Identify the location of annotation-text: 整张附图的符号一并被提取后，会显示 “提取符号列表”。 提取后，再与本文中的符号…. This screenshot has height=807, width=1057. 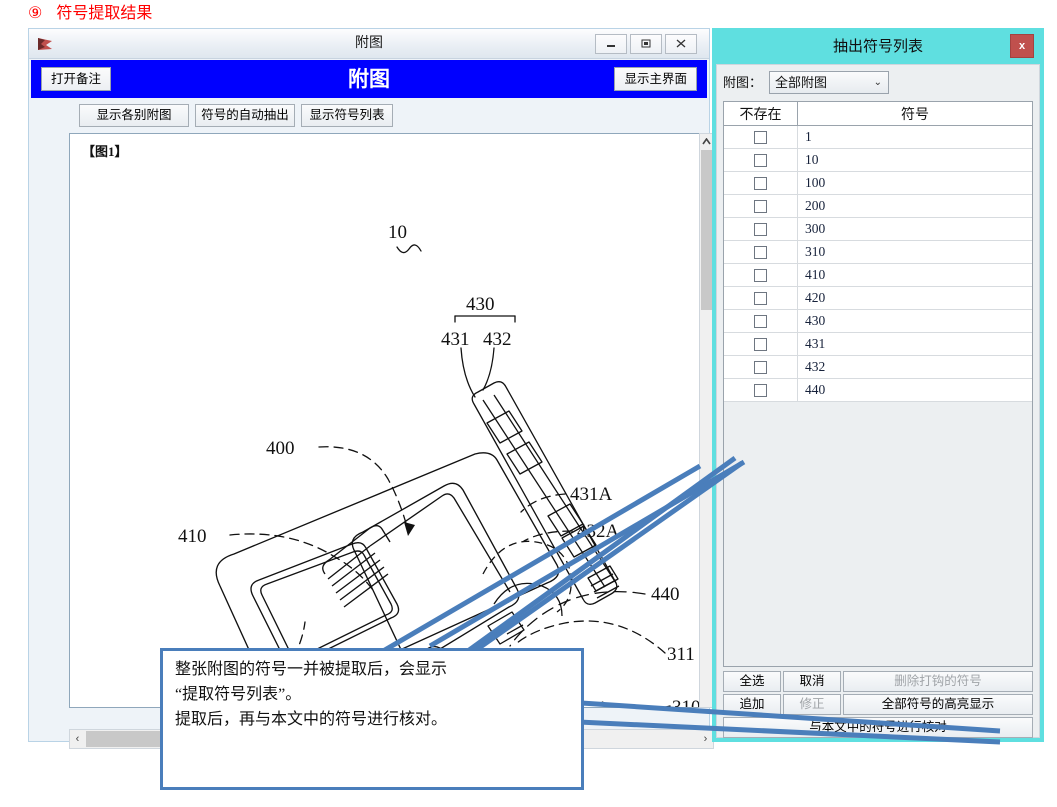
(311, 694).